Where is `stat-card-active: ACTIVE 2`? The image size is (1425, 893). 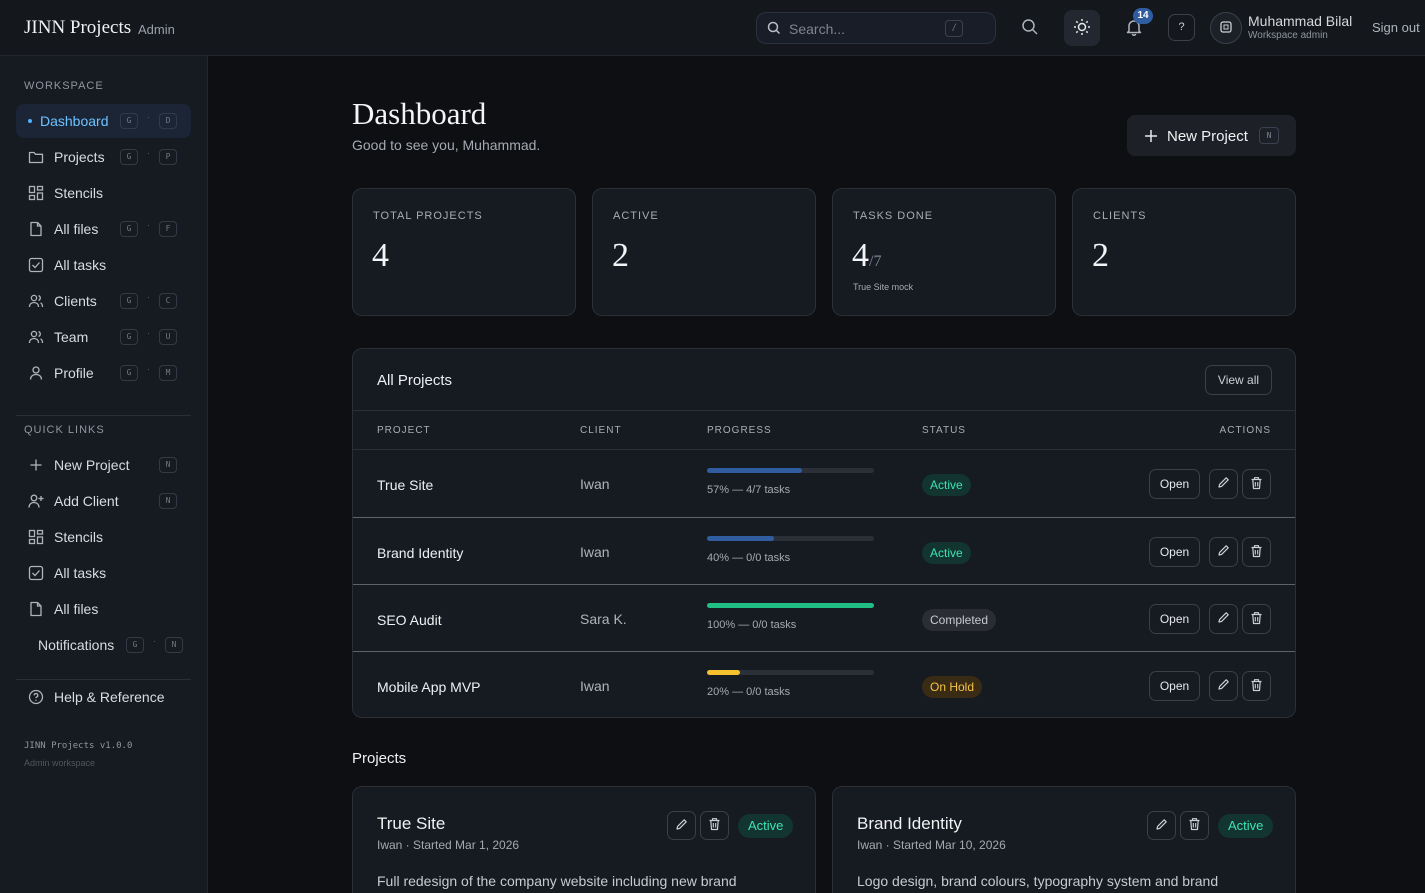
stat-card-active: ACTIVE 2 is located at coordinates (704, 252).